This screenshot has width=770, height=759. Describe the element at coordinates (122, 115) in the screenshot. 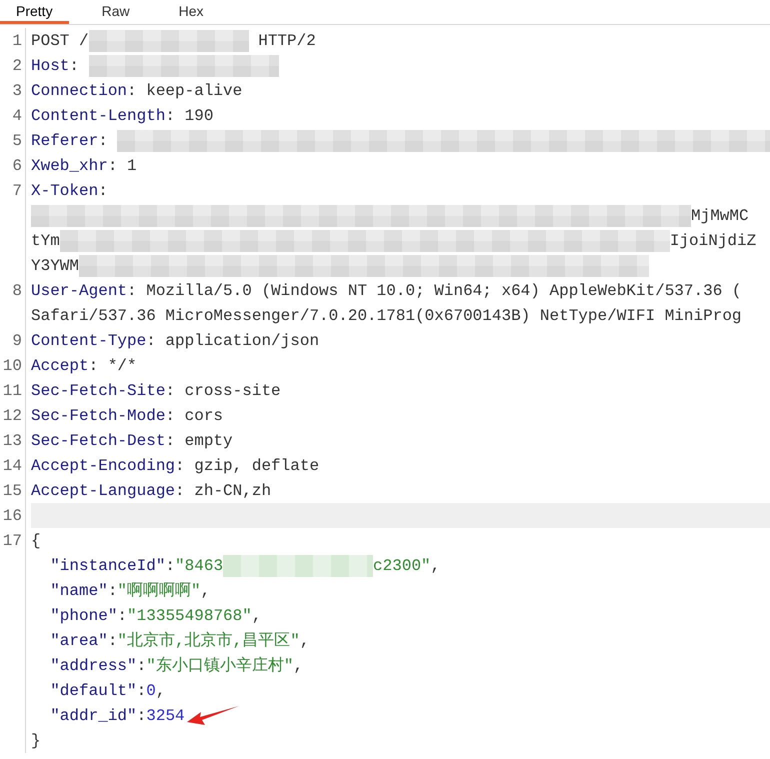

I see `code-text: Content-Length: 190` at that location.